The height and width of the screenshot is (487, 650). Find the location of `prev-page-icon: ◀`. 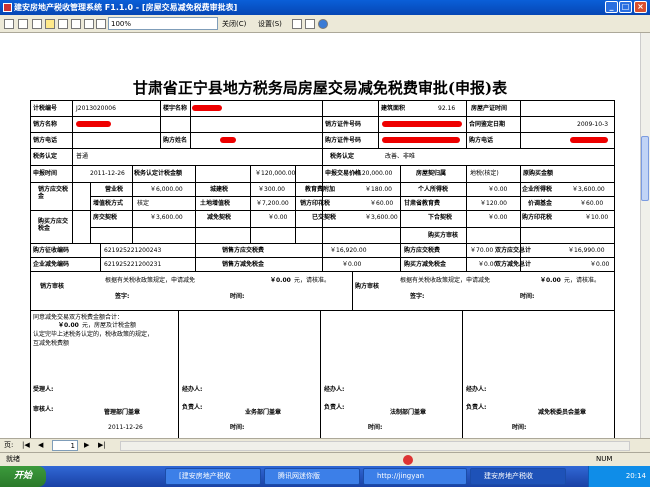

prev-page-icon: ◀ is located at coordinates (40, 445).